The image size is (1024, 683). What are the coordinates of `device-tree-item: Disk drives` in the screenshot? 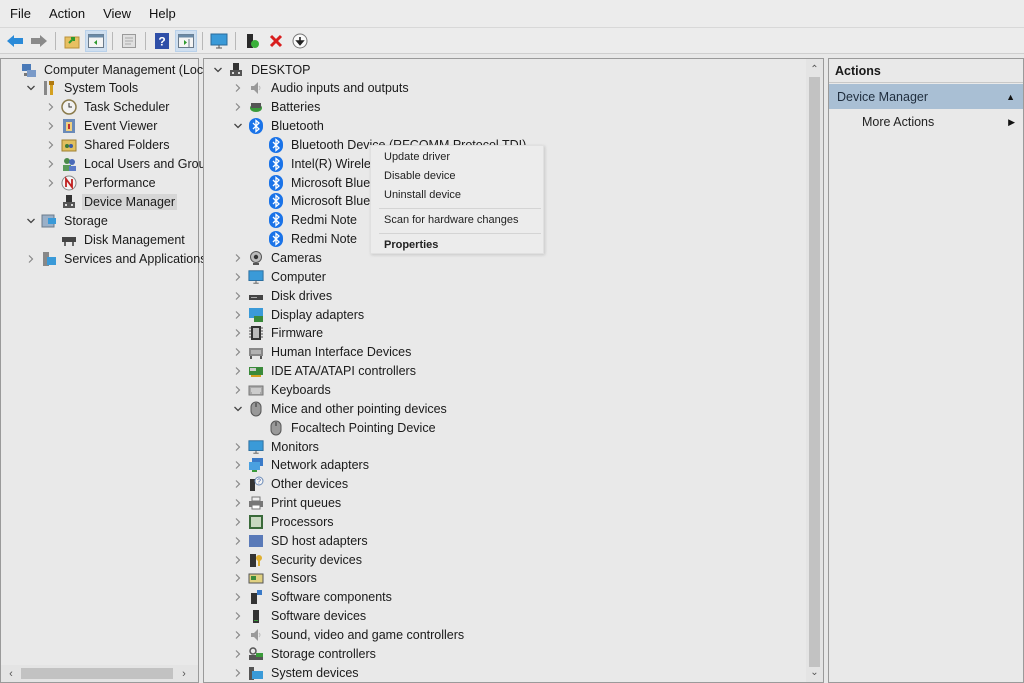 It's located at (283, 295).